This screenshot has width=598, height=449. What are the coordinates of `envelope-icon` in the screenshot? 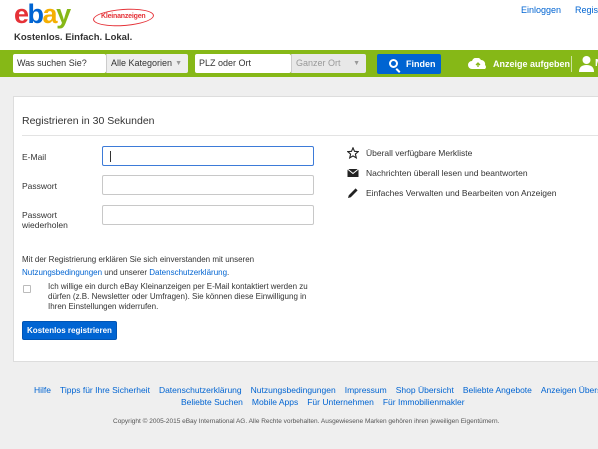 It's located at (353, 172).